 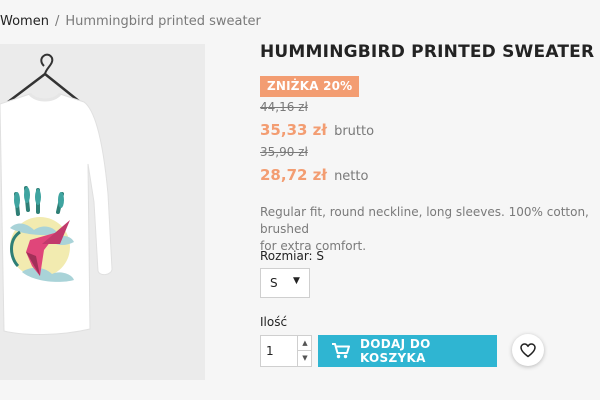 I want to click on quantity-input, so click(x=278, y=351).